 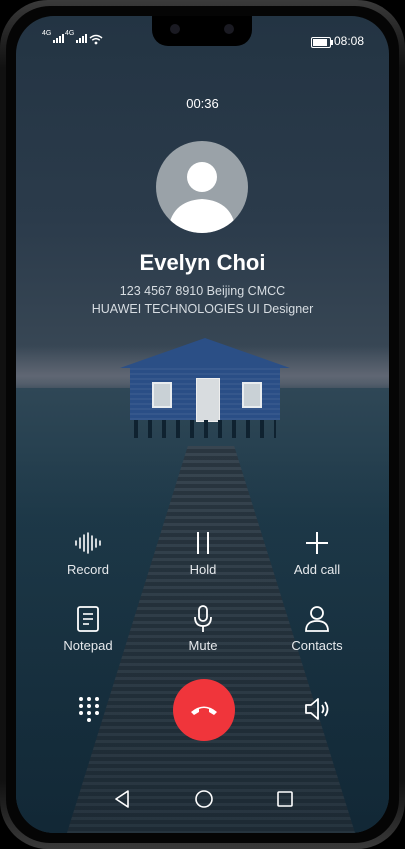 What do you see at coordinates (202, 197) in the screenshot?
I see `person-silhouette-icon` at bounding box center [202, 197].